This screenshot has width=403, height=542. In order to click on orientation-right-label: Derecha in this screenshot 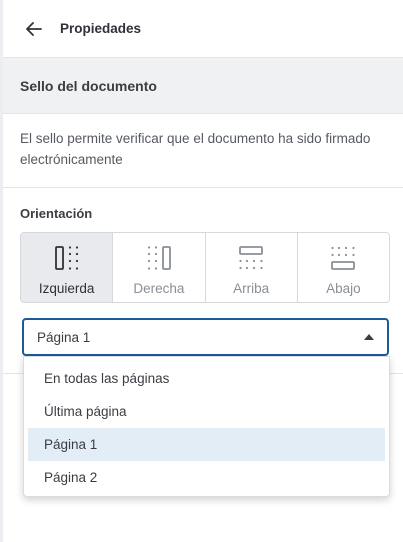, I will do `click(159, 288)`.